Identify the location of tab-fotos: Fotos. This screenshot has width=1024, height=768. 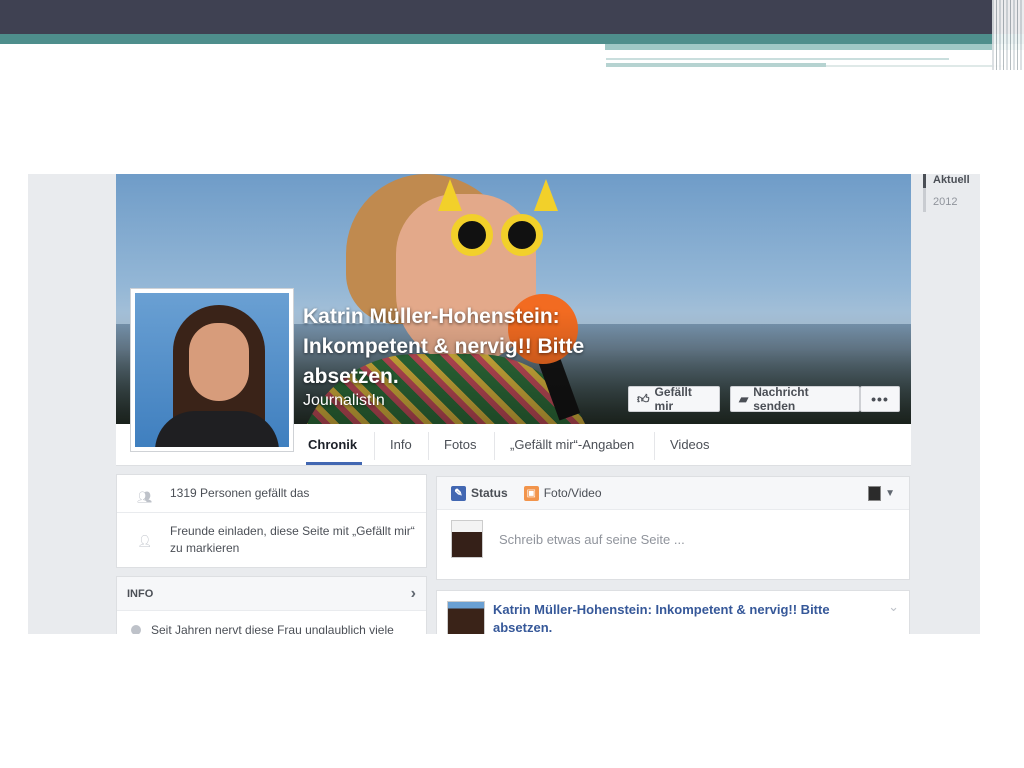
(460, 444).